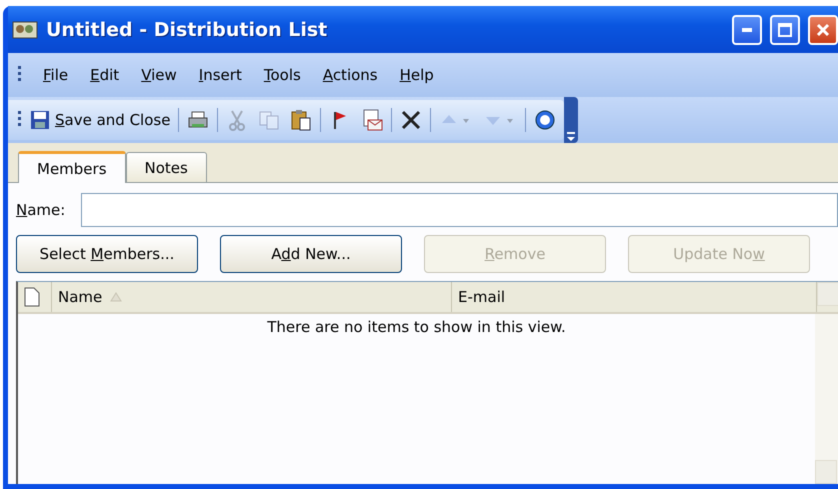  I want to click on copy-icon, so click(269, 121).